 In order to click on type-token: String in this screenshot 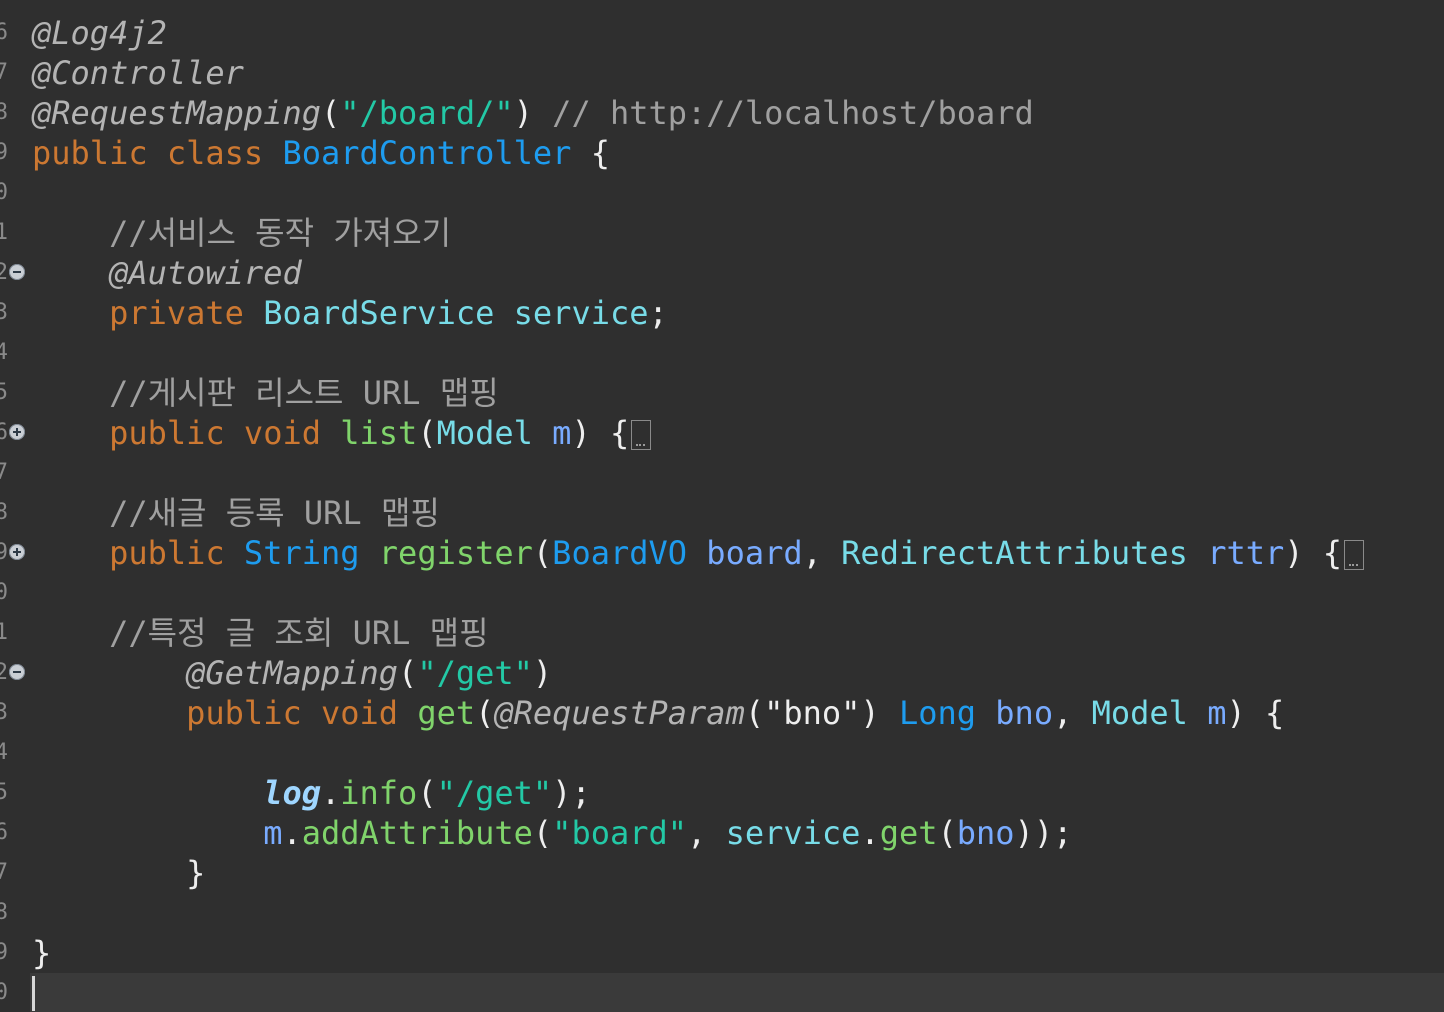, I will do `click(301, 553)`.